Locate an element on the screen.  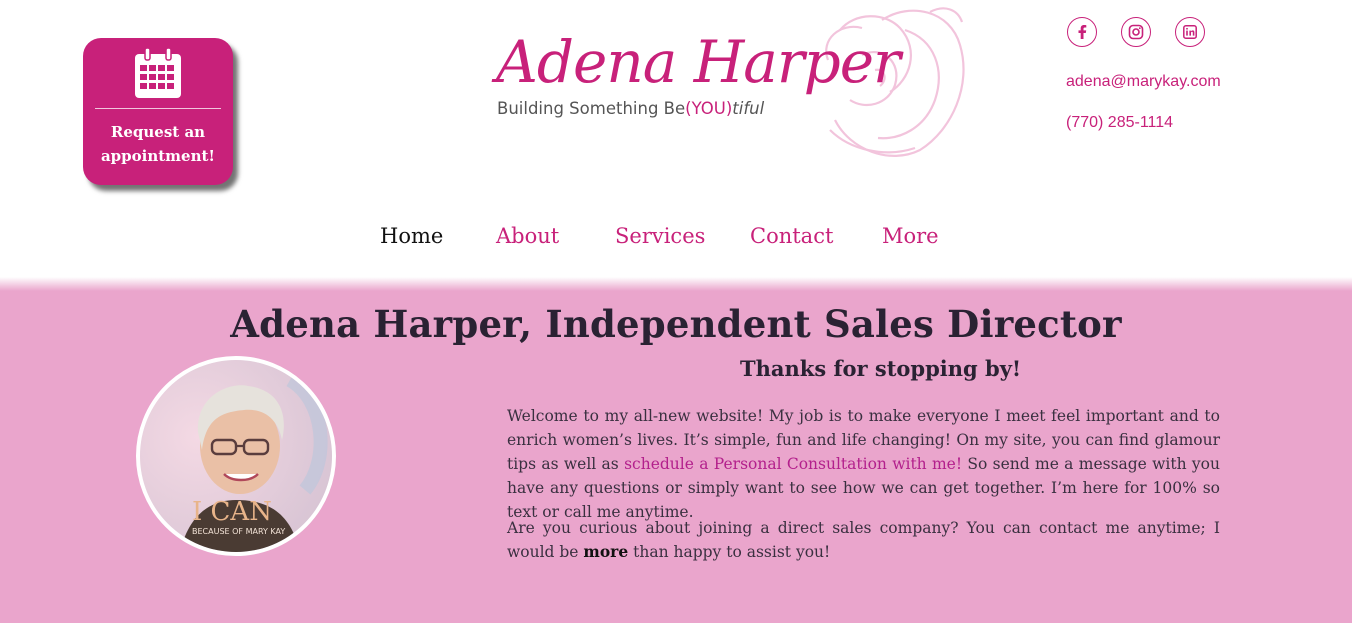
nav-contact: Contact is located at coordinates (791, 236).